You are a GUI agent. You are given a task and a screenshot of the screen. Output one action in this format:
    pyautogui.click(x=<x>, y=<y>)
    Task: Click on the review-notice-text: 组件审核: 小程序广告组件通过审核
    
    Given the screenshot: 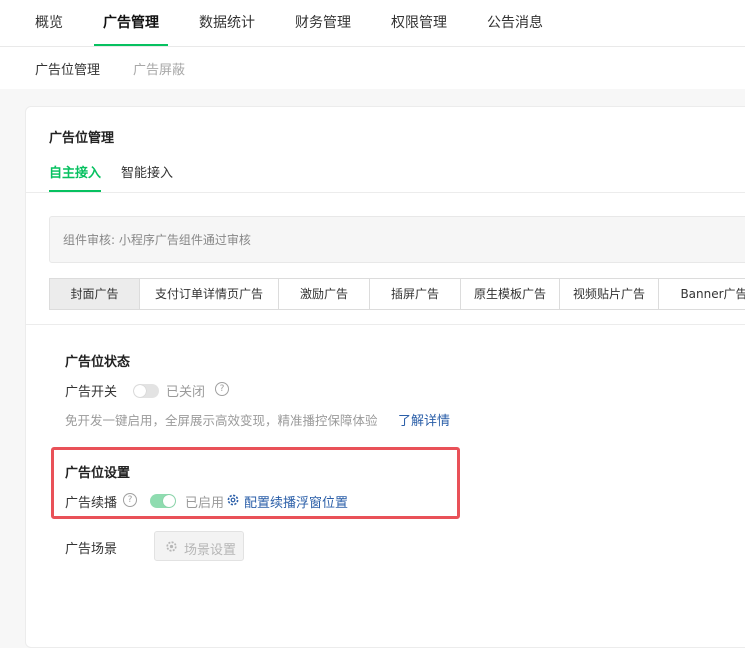 What is the action you would take?
    pyautogui.click(x=157, y=240)
    